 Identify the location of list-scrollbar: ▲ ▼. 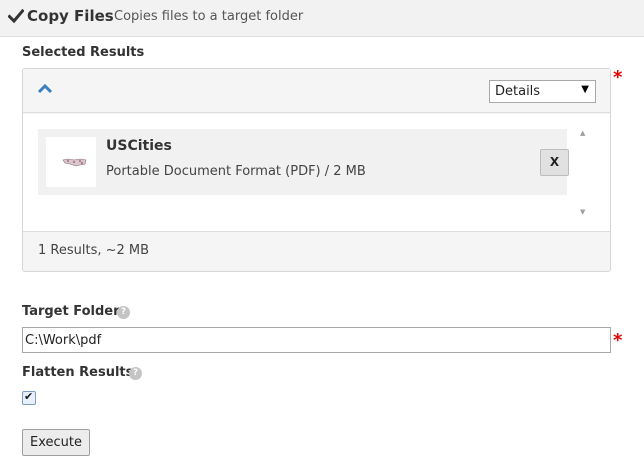
(584, 172).